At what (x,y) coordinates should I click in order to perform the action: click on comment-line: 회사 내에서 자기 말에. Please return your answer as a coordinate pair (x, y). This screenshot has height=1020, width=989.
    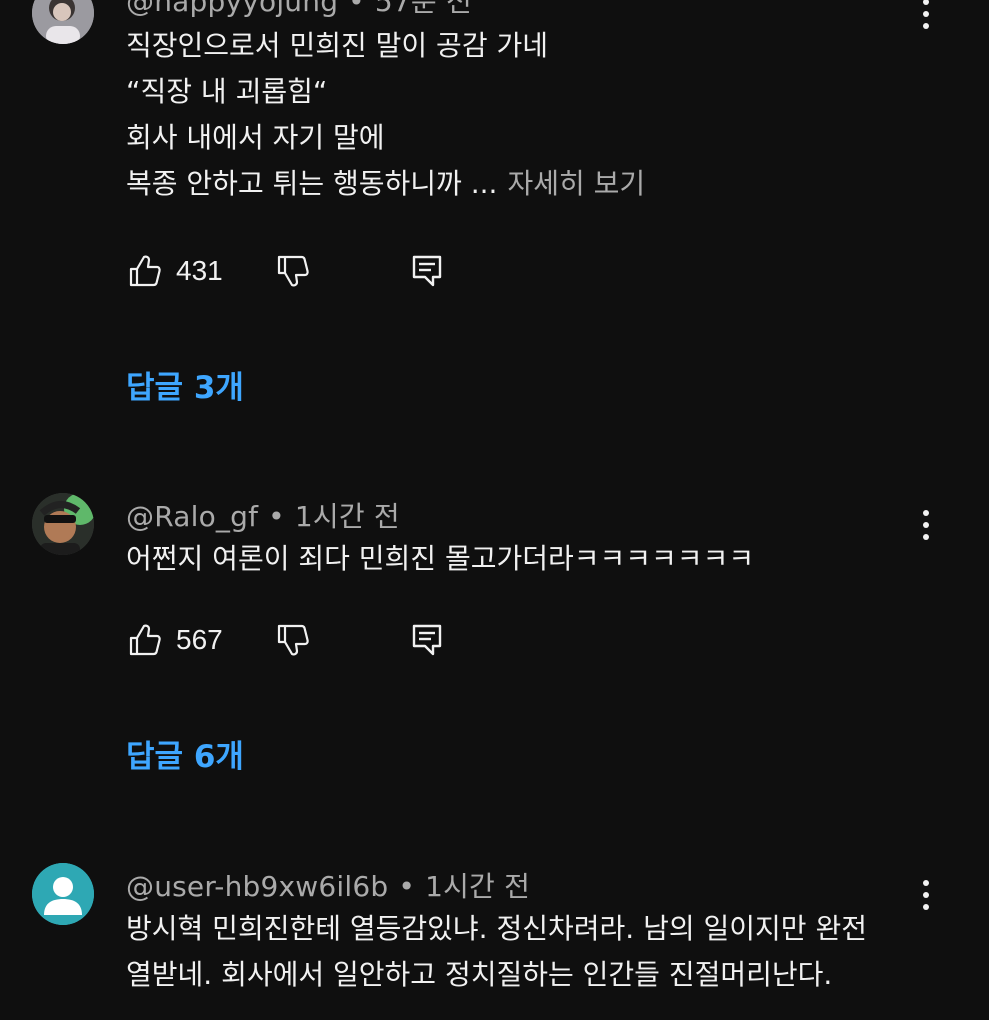
    Looking at the image, I should click on (255, 137).